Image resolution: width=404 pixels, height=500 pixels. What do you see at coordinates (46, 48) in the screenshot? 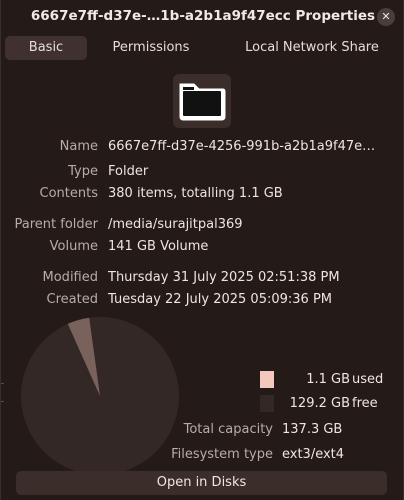
I see `tab-basic: Basic` at bounding box center [46, 48].